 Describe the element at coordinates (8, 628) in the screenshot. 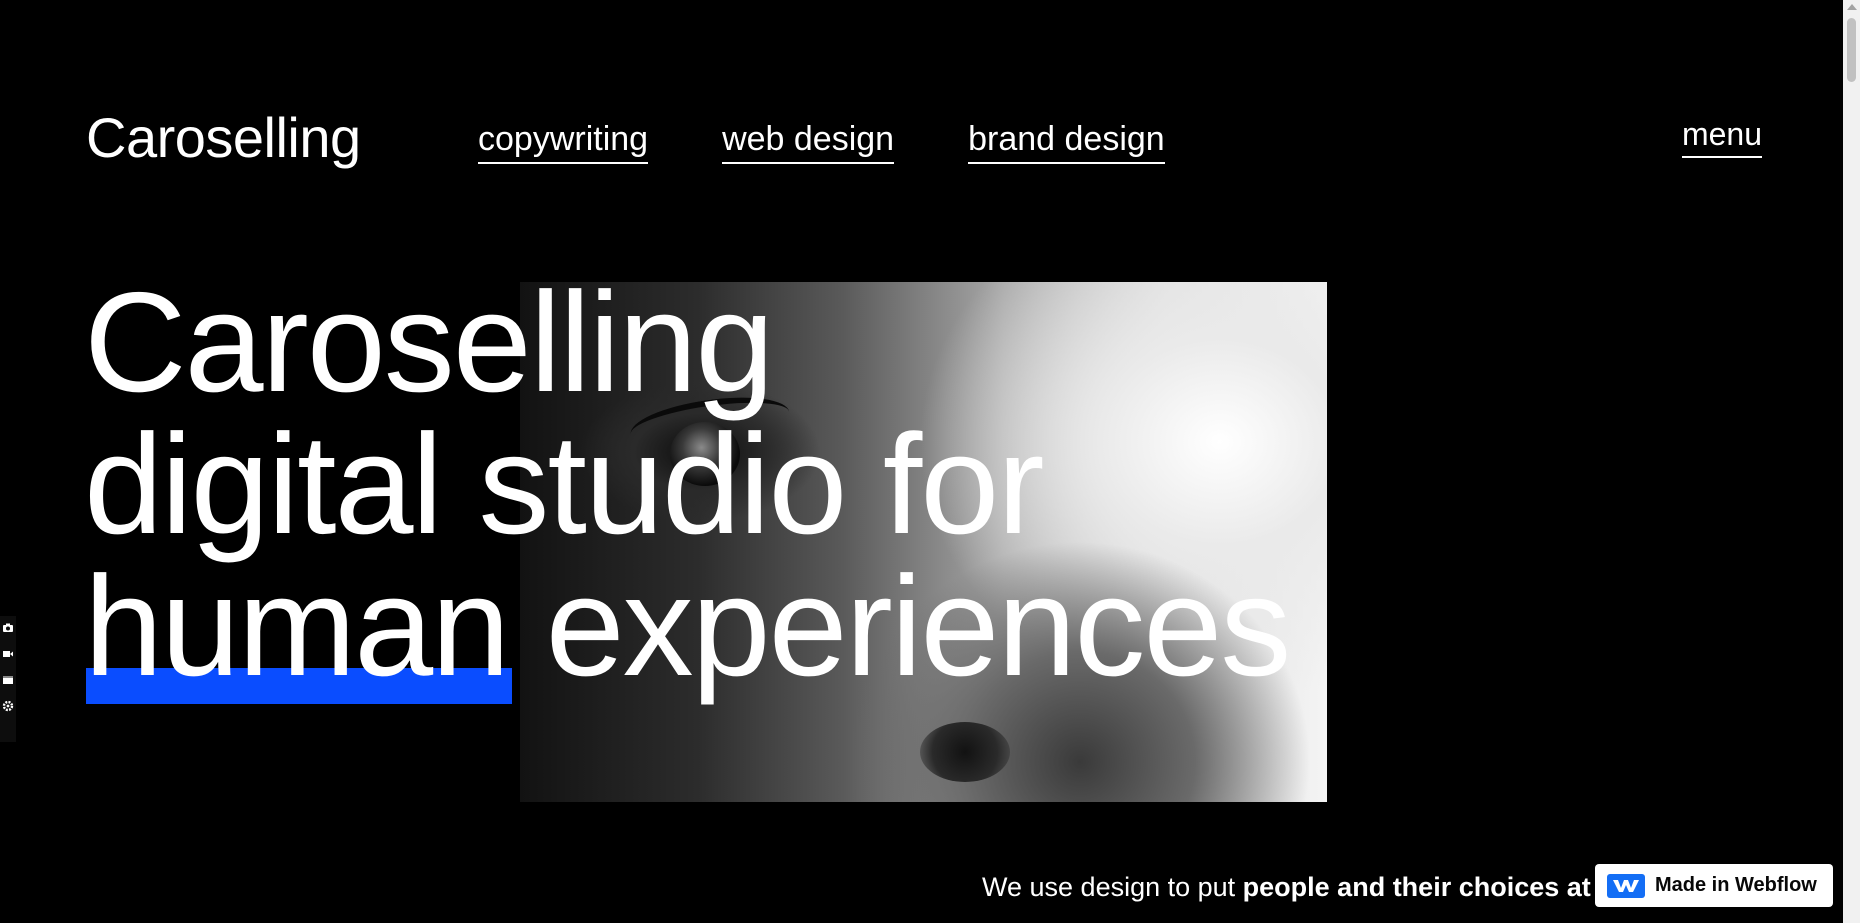

I see `camera-icon` at that location.